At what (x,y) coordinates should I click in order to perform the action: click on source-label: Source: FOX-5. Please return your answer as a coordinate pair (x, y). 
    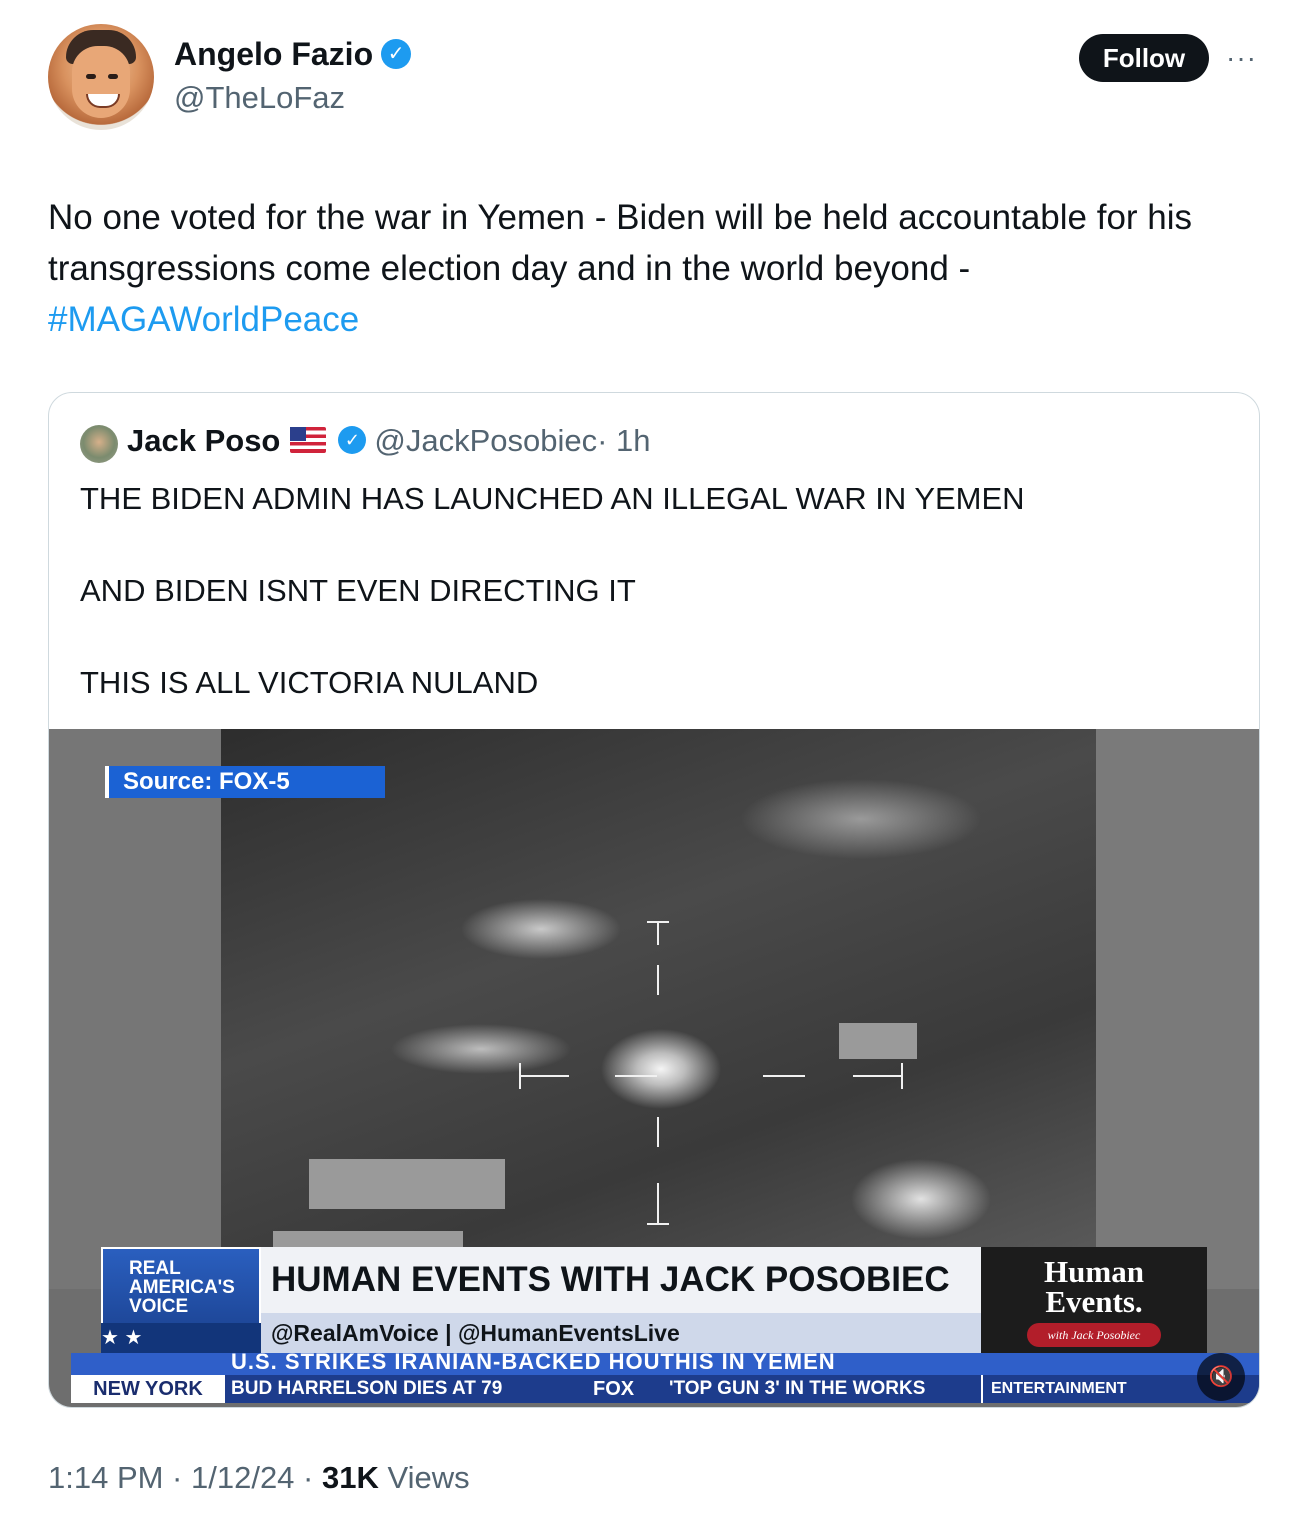
    Looking at the image, I should click on (245, 782).